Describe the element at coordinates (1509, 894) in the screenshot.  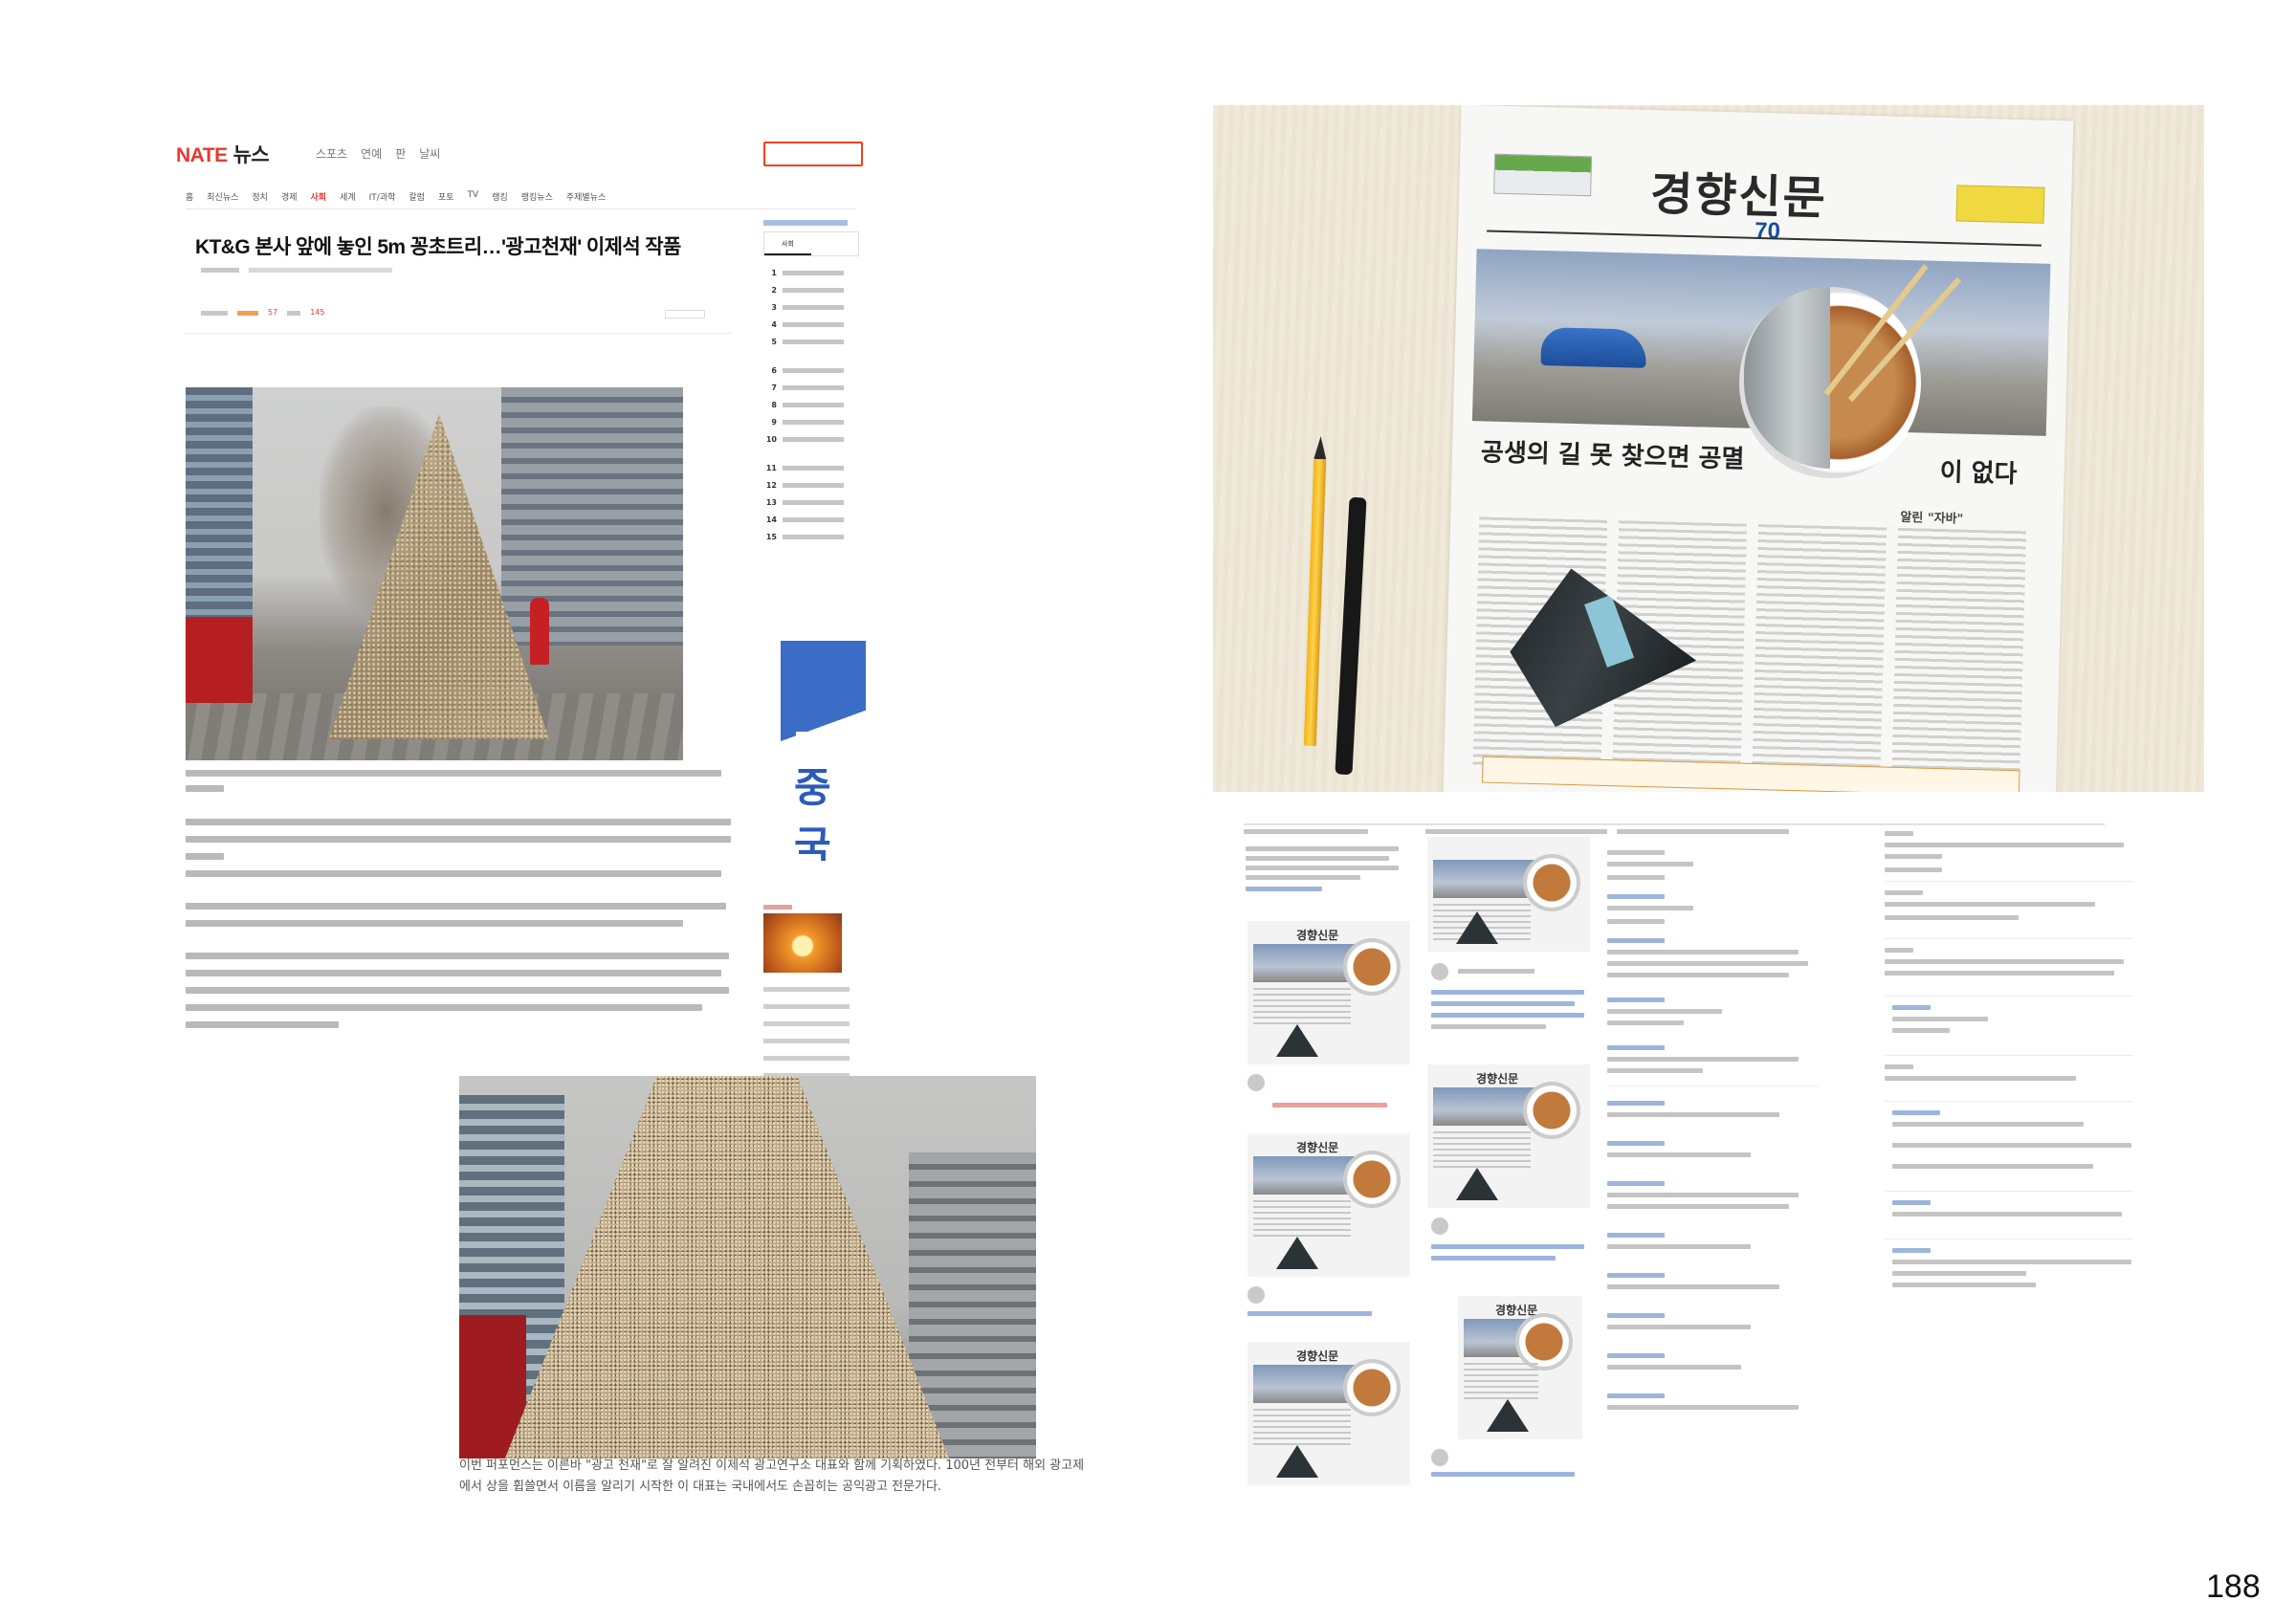
I see `post-image` at that location.